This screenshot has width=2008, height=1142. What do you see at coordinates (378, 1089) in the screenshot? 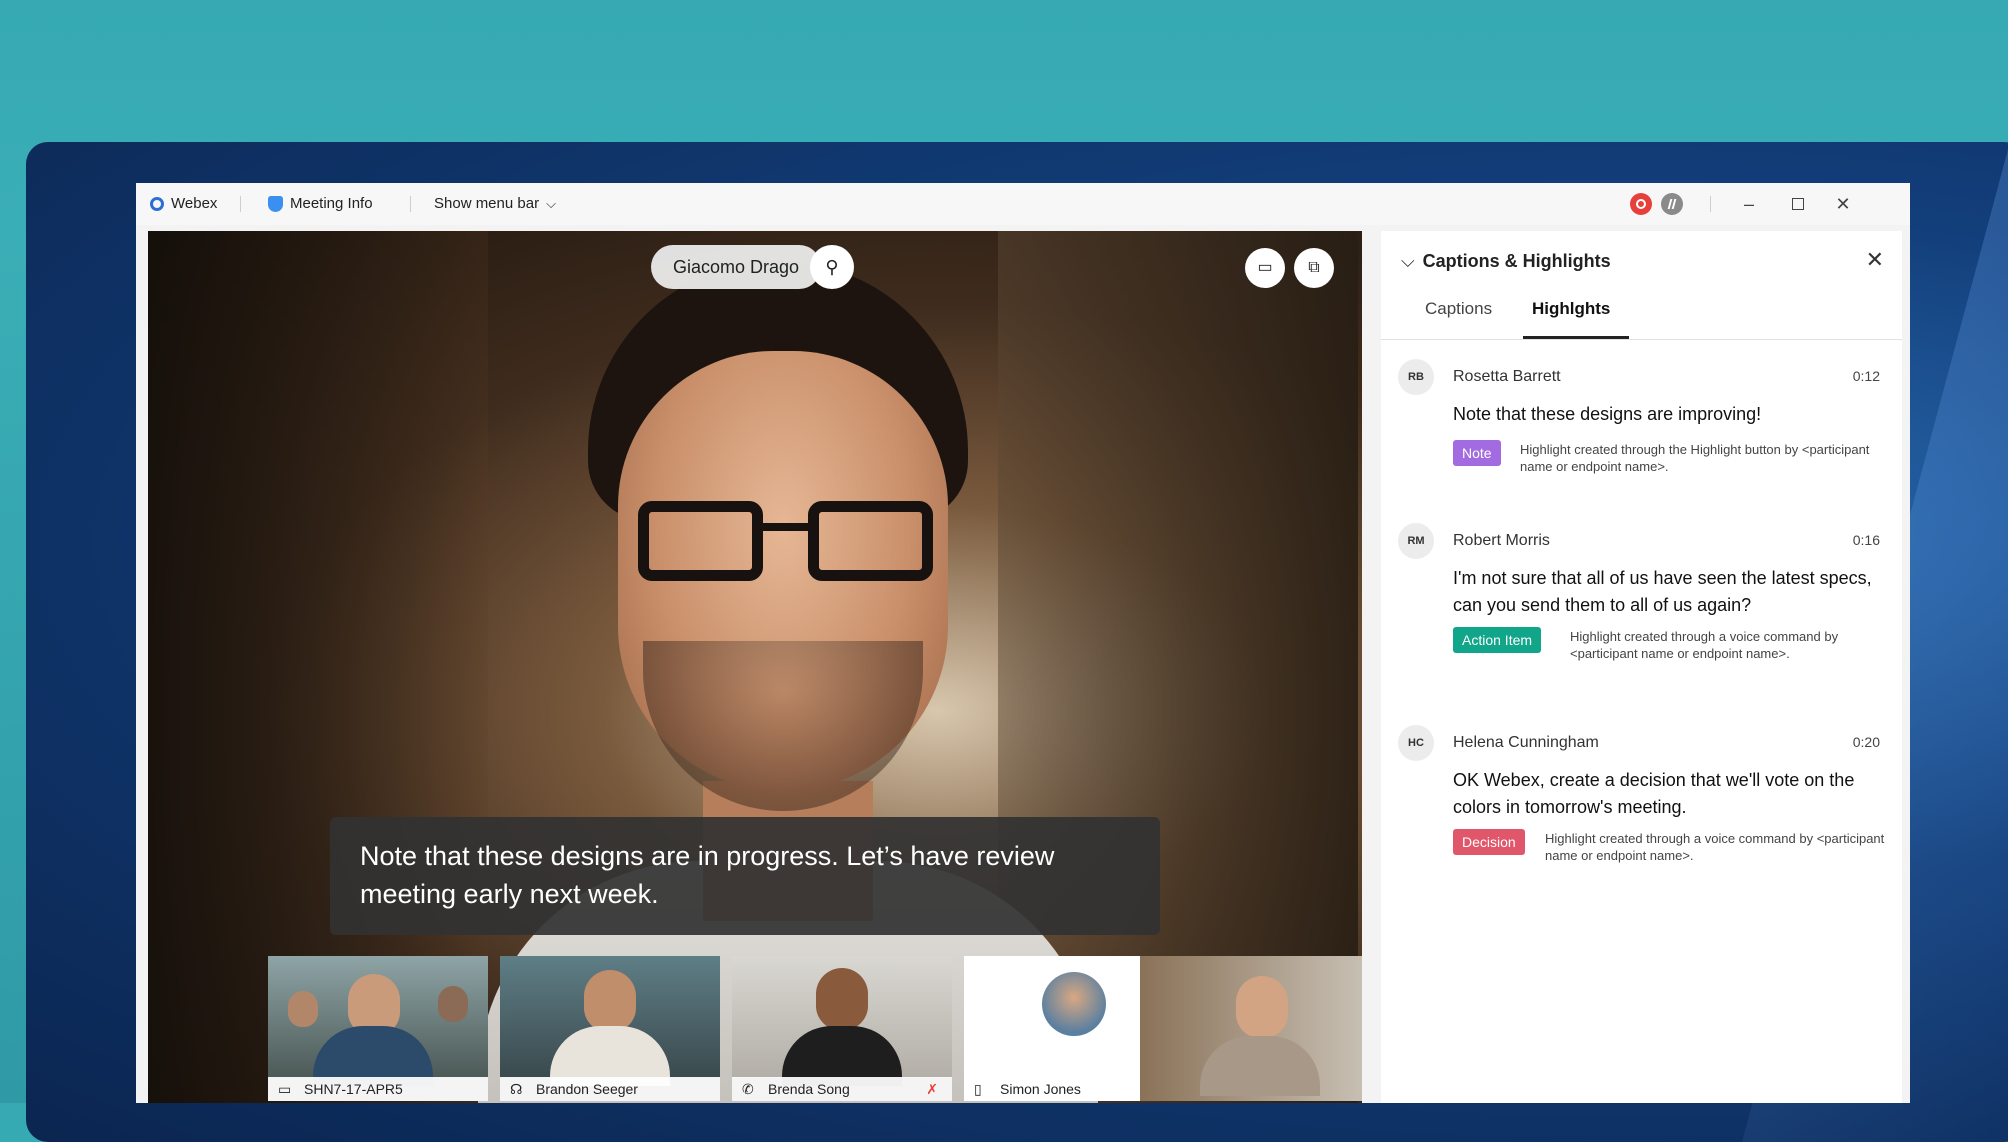
I see `participant-label: ▭ SHN7-17-APR5` at bounding box center [378, 1089].